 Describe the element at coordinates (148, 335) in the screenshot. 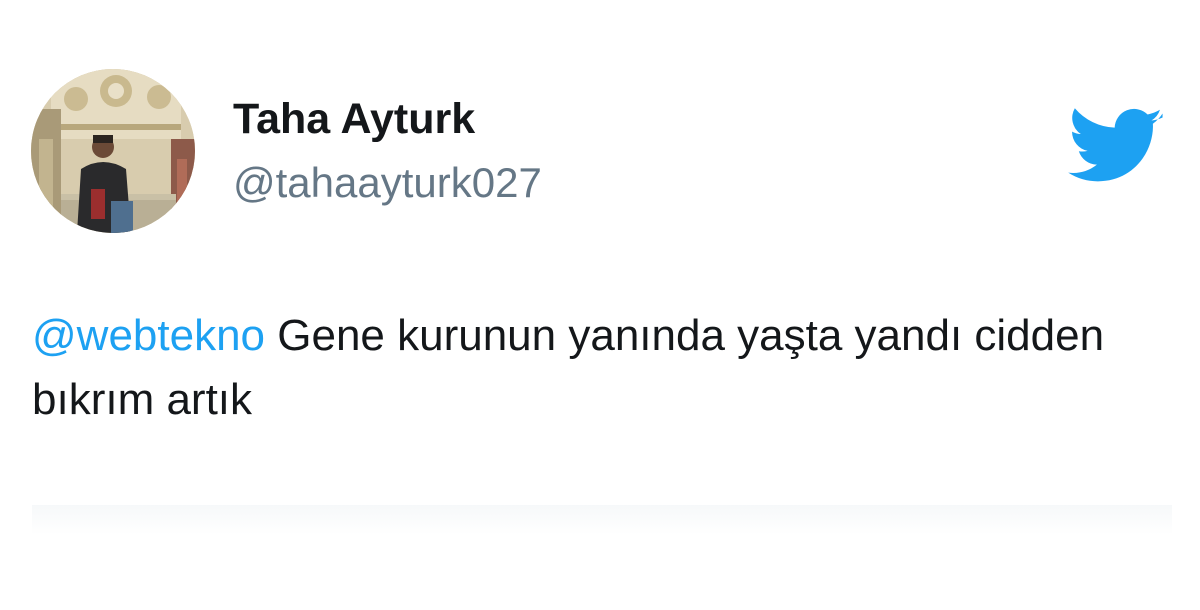

I see `tweet-mention-link: @webtekno` at that location.